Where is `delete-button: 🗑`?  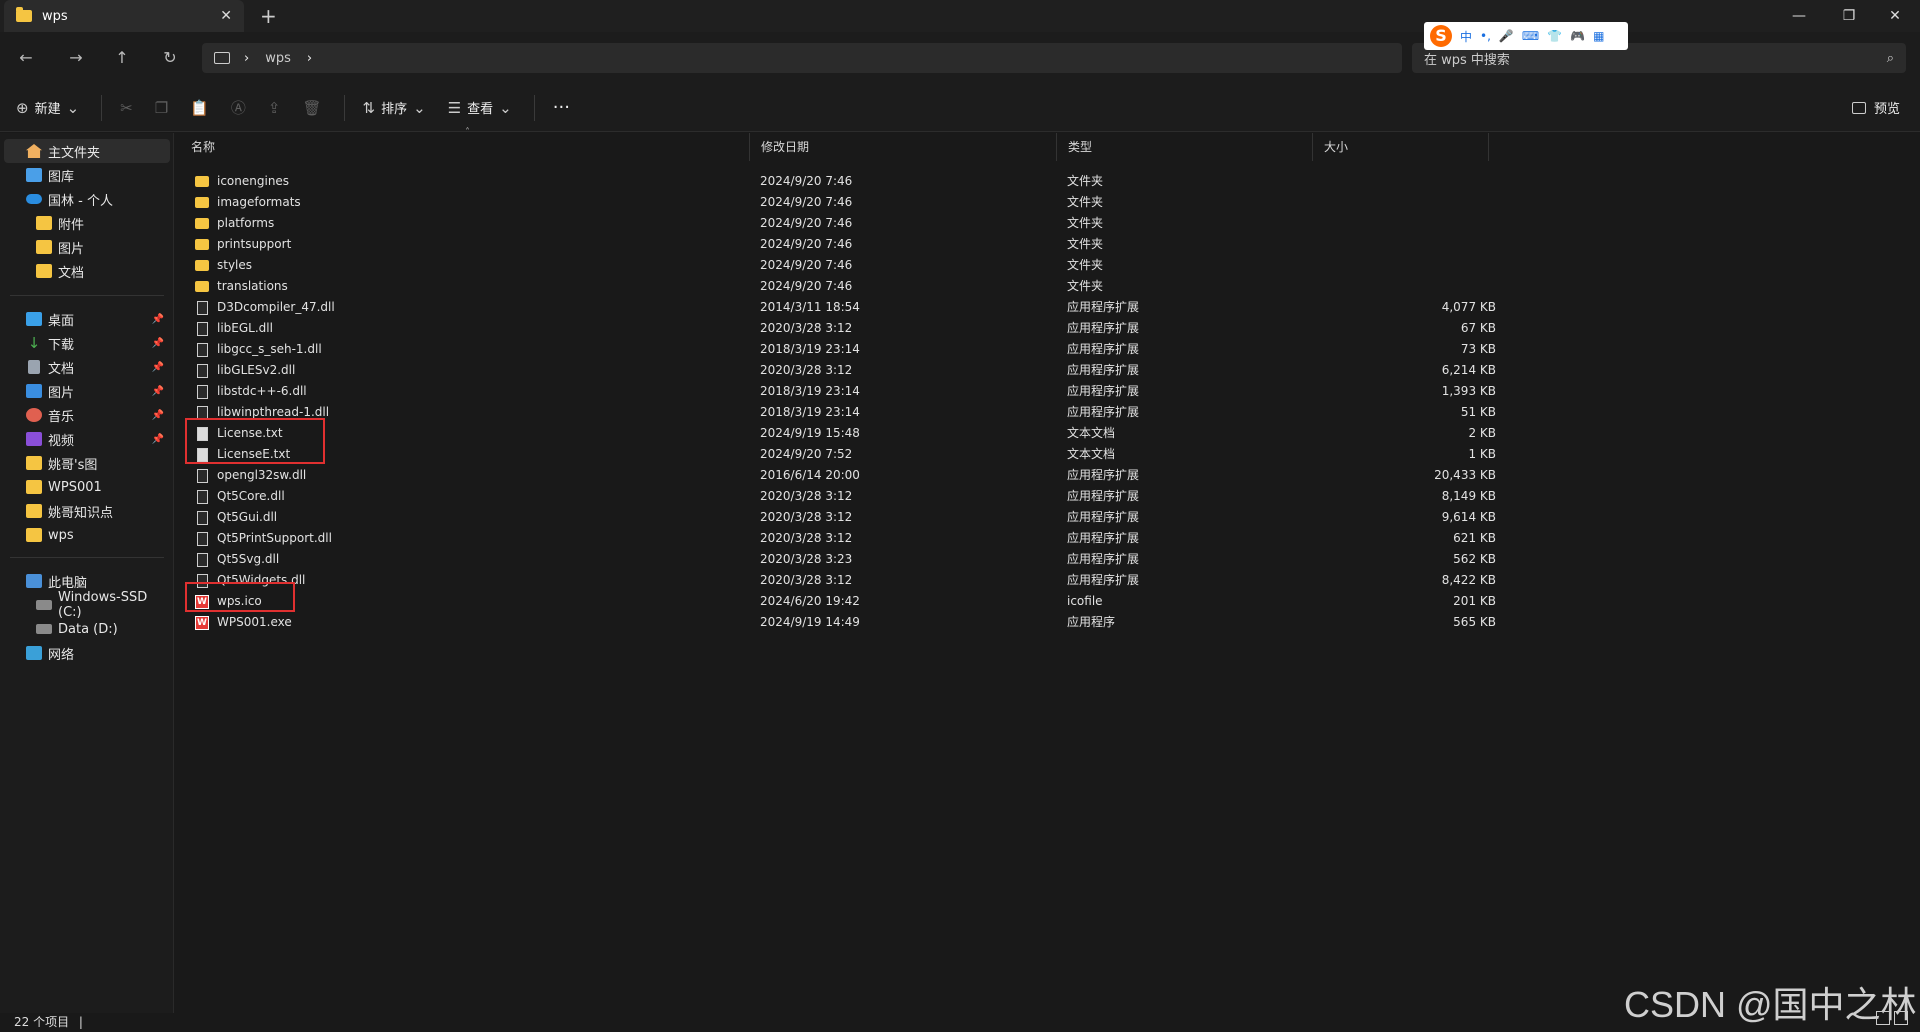 delete-button: 🗑 is located at coordinates (311, 108).